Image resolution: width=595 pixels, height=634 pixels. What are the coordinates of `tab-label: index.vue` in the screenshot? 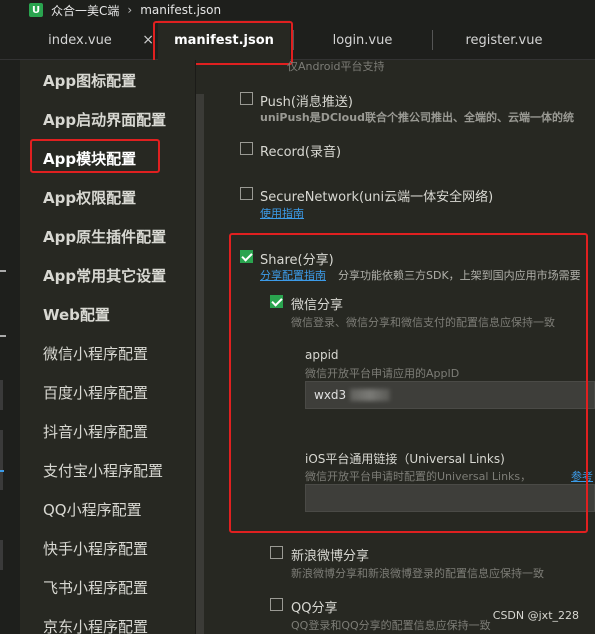 It's located at (80, 40).